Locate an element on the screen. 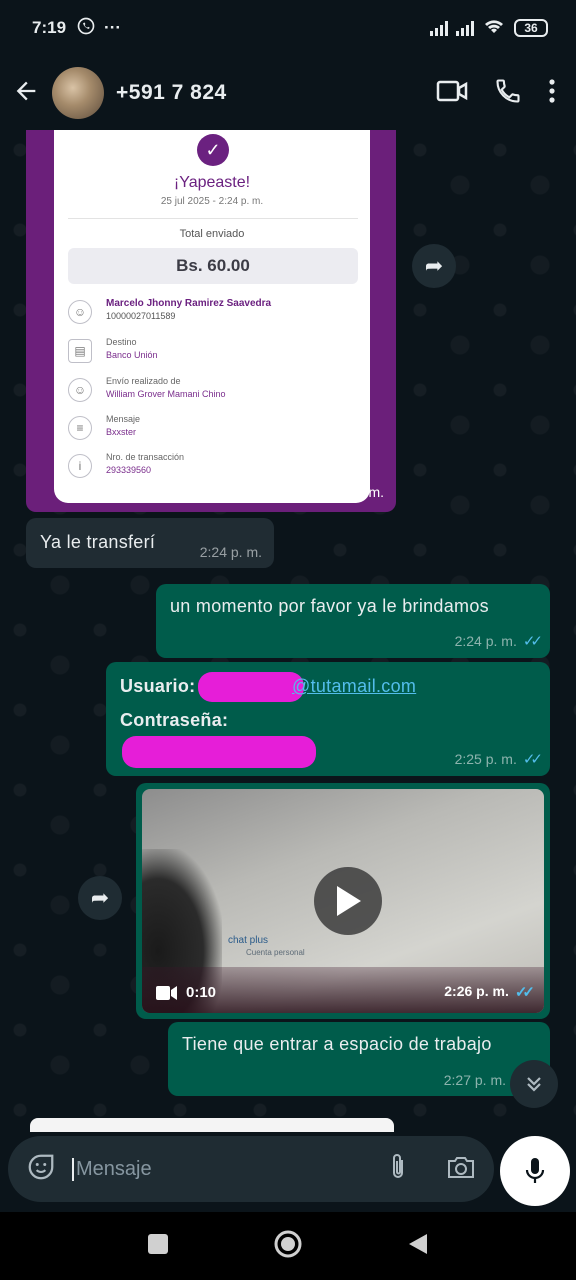  info-icon: i is located at coordinates (80, 466).